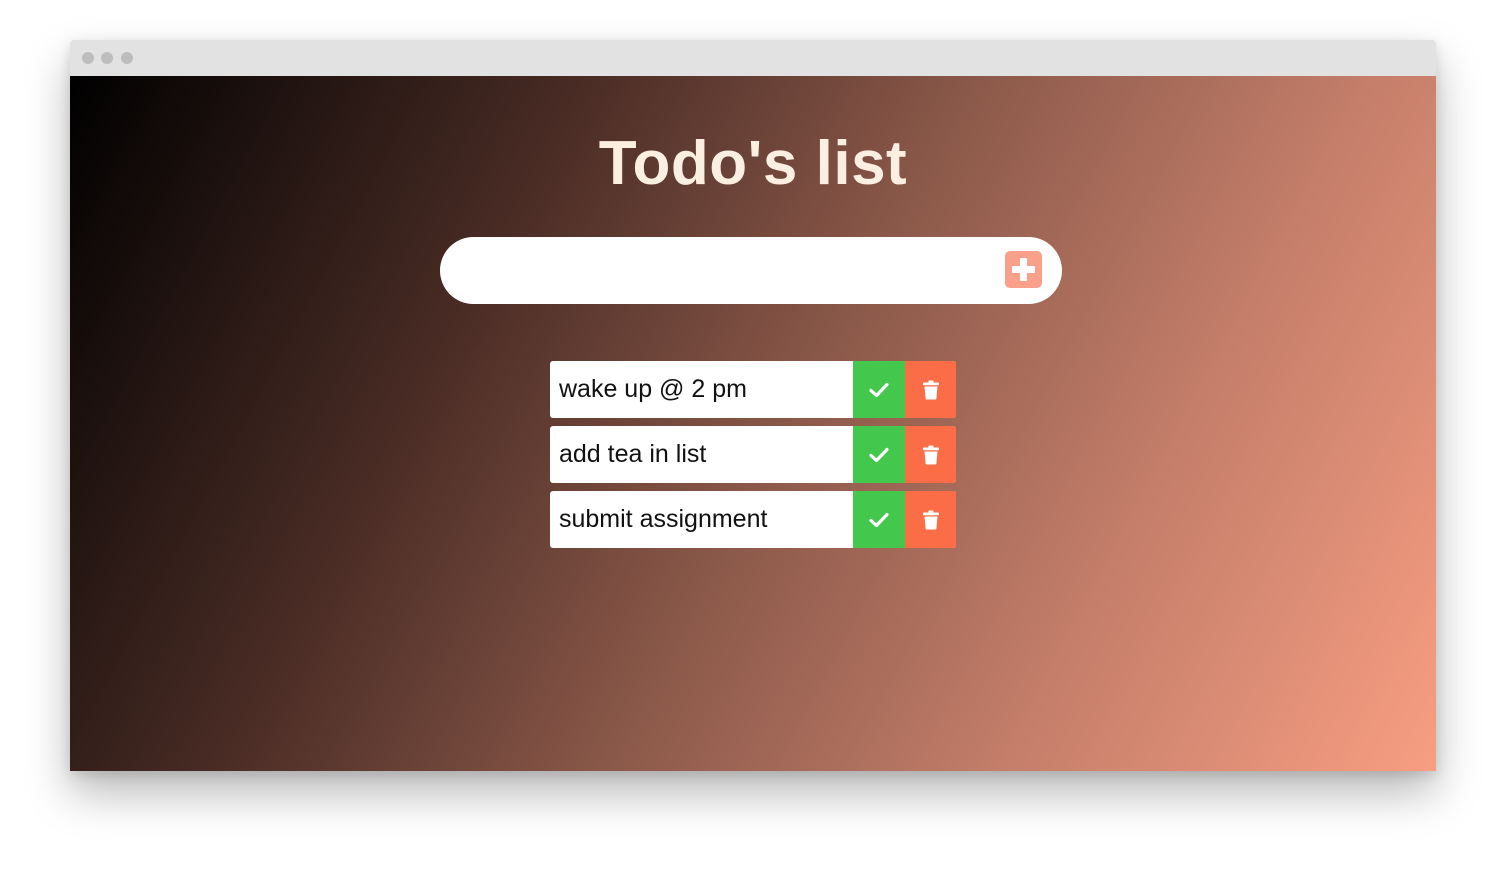  Describe the element at coordinates (728, 271) in the screenshot. I see `todo-input` at that location.